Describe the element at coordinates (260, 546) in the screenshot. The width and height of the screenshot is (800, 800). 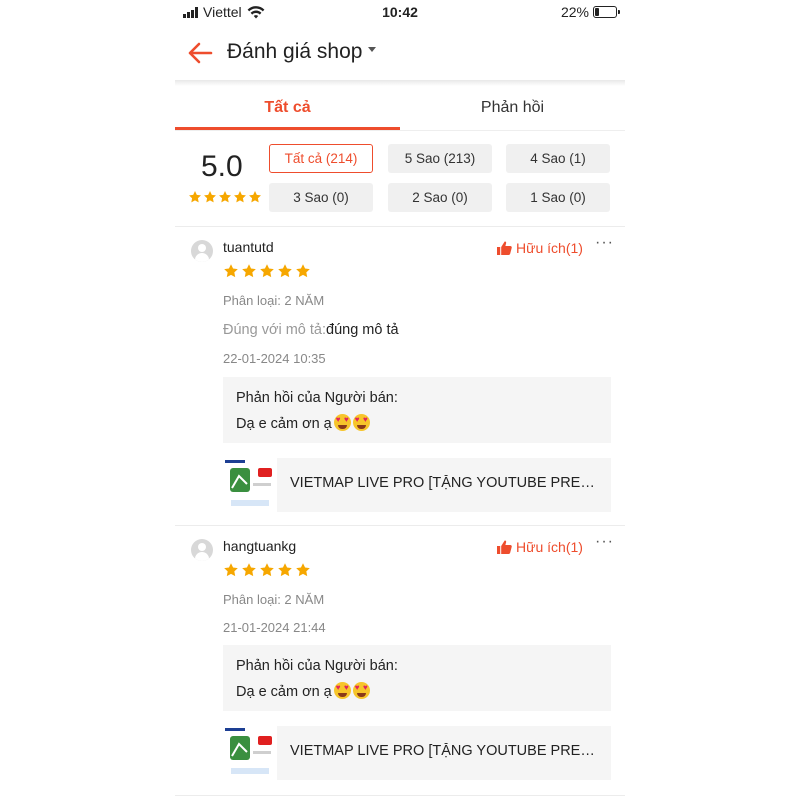
I see `review-username: hangtuankg` at that location.